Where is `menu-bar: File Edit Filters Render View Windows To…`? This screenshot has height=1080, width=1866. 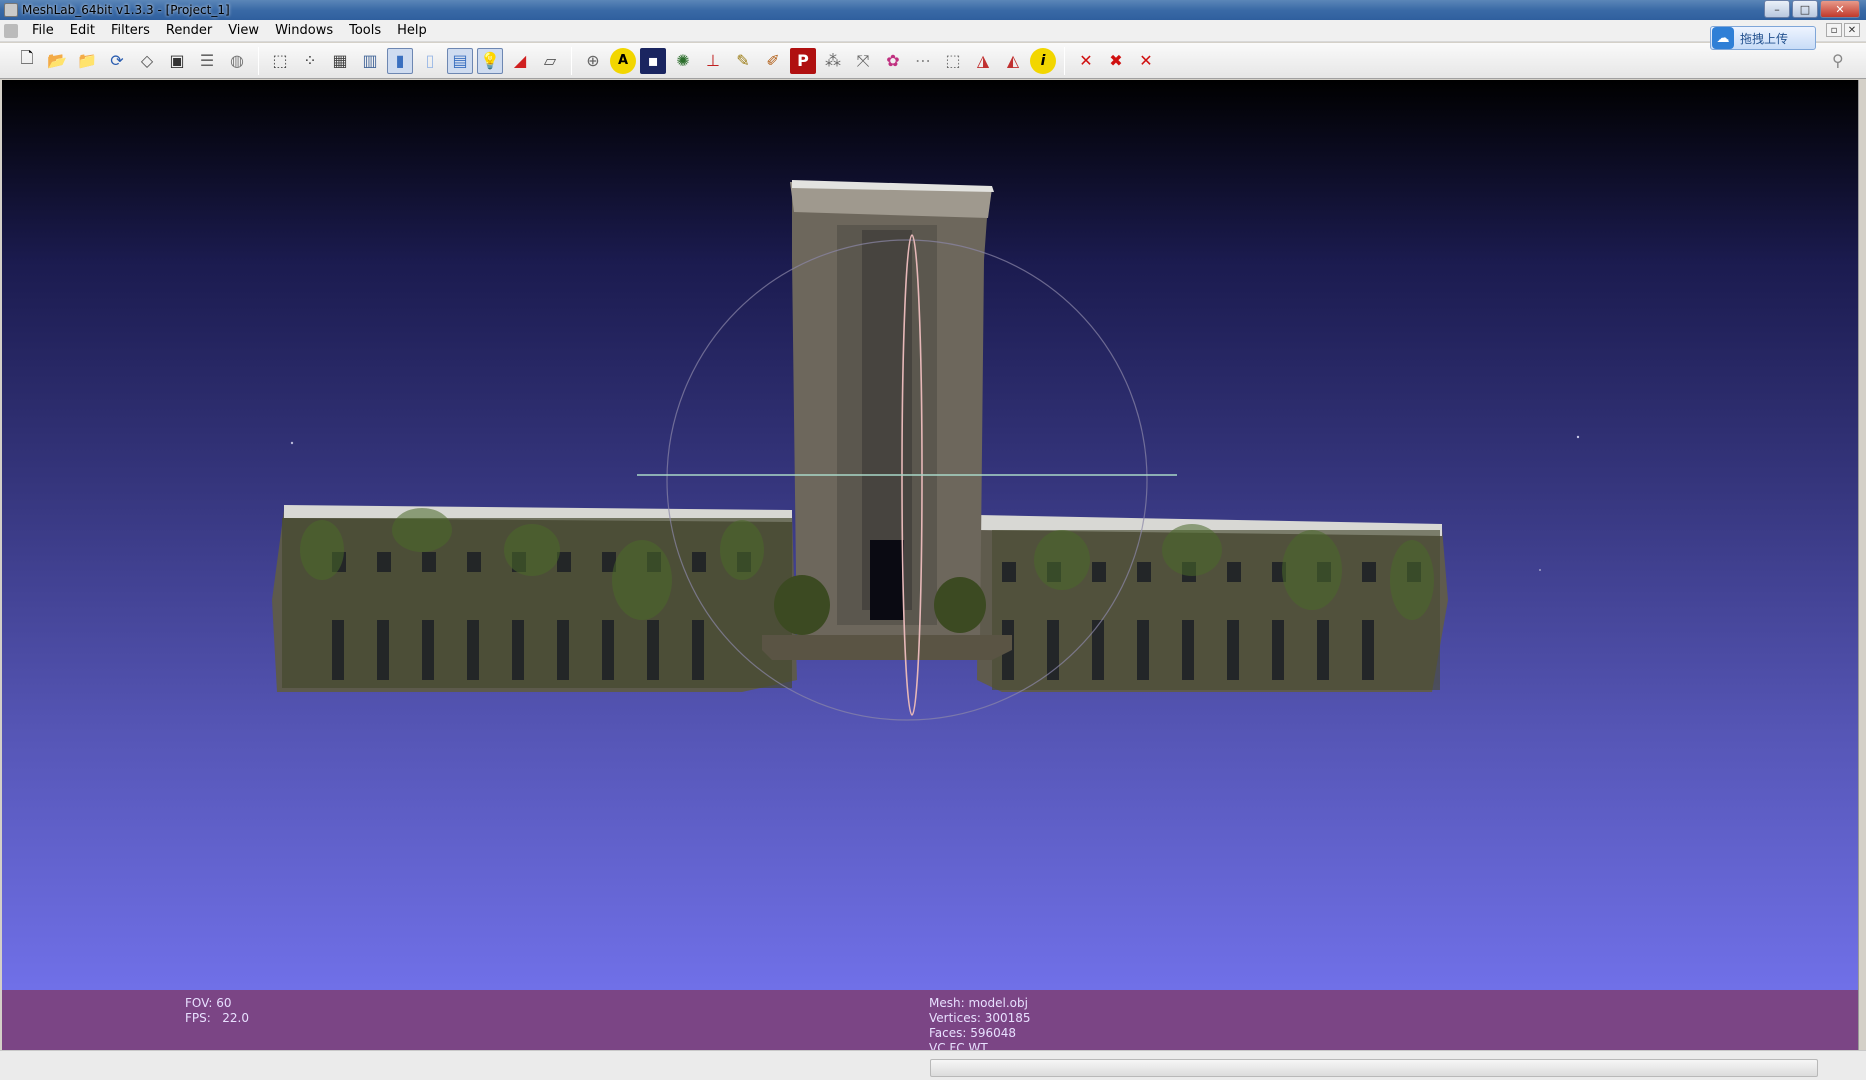 menu-bar: File Edit Filters Render View Windows To… is located at coordinates (933, 31).